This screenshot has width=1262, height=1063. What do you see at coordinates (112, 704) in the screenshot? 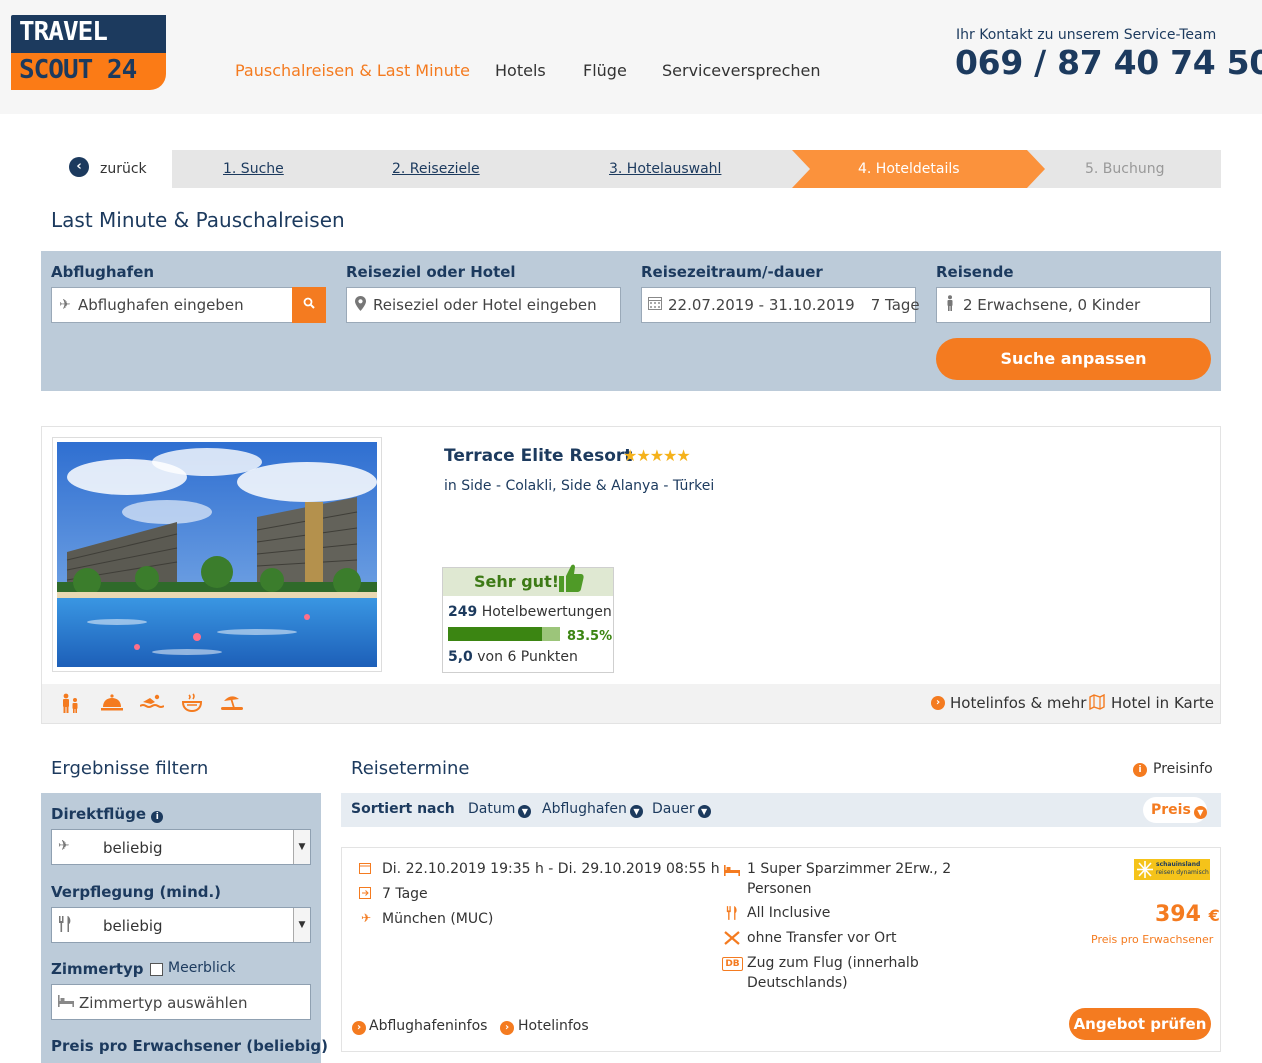
I see `room-service-icon` at bounding box center [112, 704].